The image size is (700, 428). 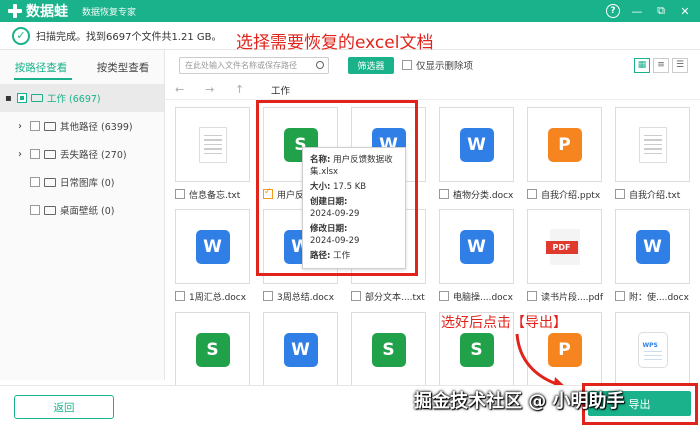 I want to click on tree-item-label: 桌面壁纸 (0), so click(x=87, y=211).